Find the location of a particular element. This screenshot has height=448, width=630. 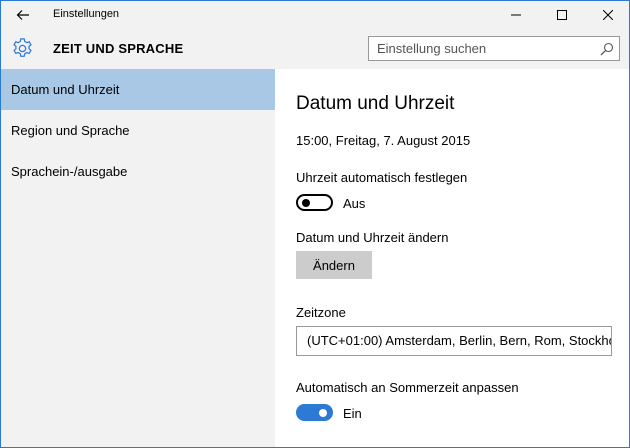

maximize-icon is located at coordinates (562, 14).